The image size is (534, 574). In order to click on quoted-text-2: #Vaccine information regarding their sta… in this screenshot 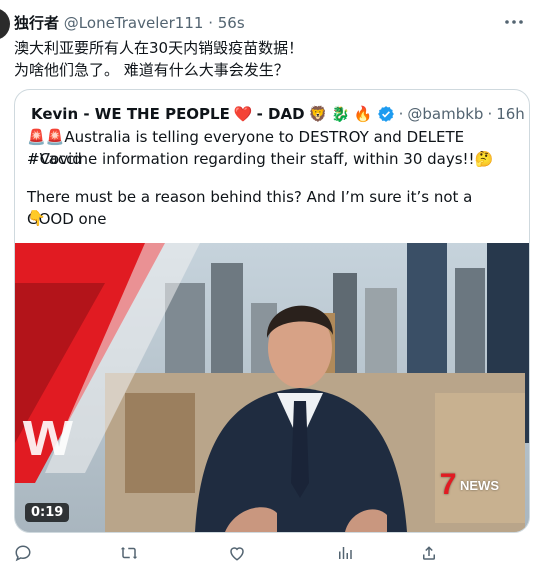, I will do `click(251, 159)`.